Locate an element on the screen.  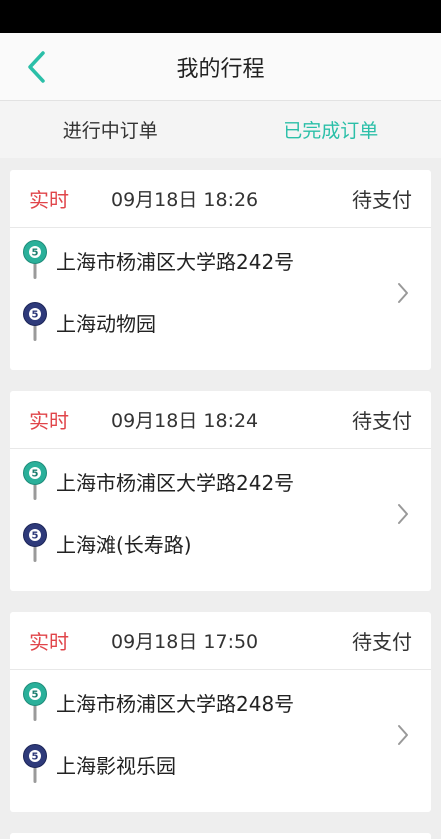
header: 我的行程 is located at coordinates (220, 67).